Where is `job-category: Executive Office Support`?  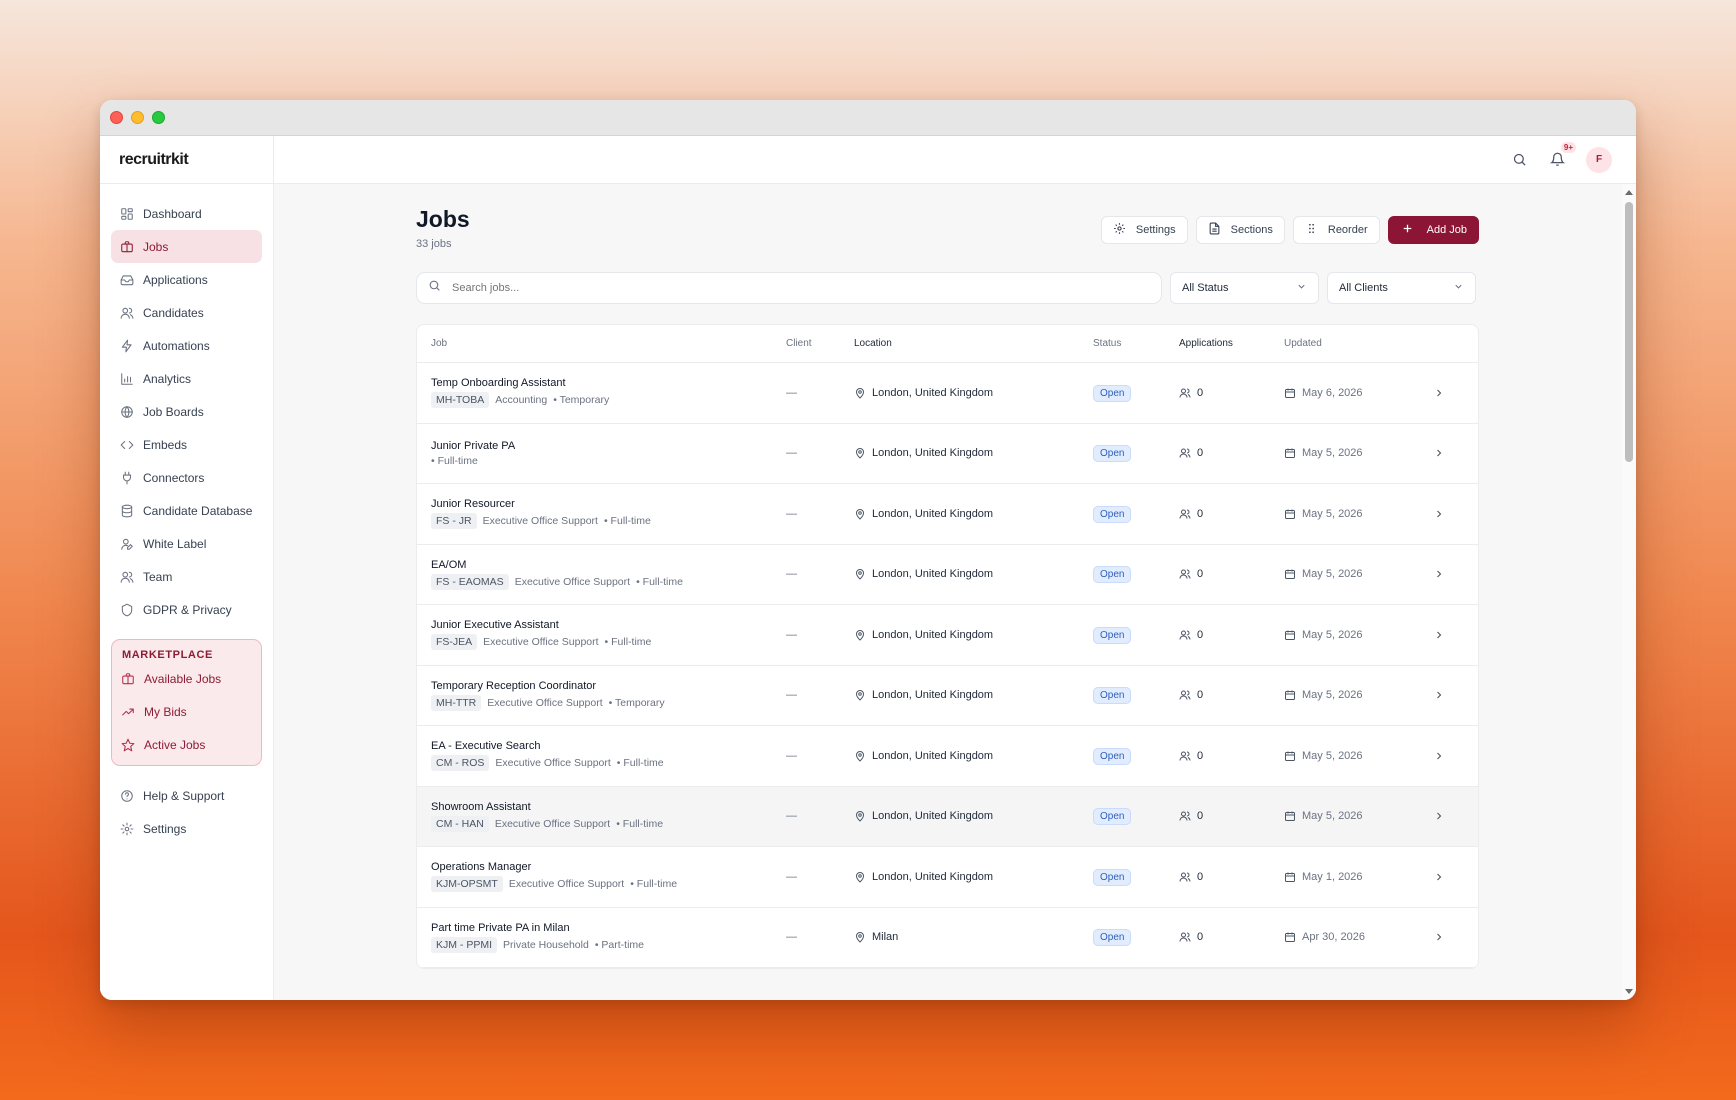 job-category: Executive Office Support is located at coordinates (552, 823).